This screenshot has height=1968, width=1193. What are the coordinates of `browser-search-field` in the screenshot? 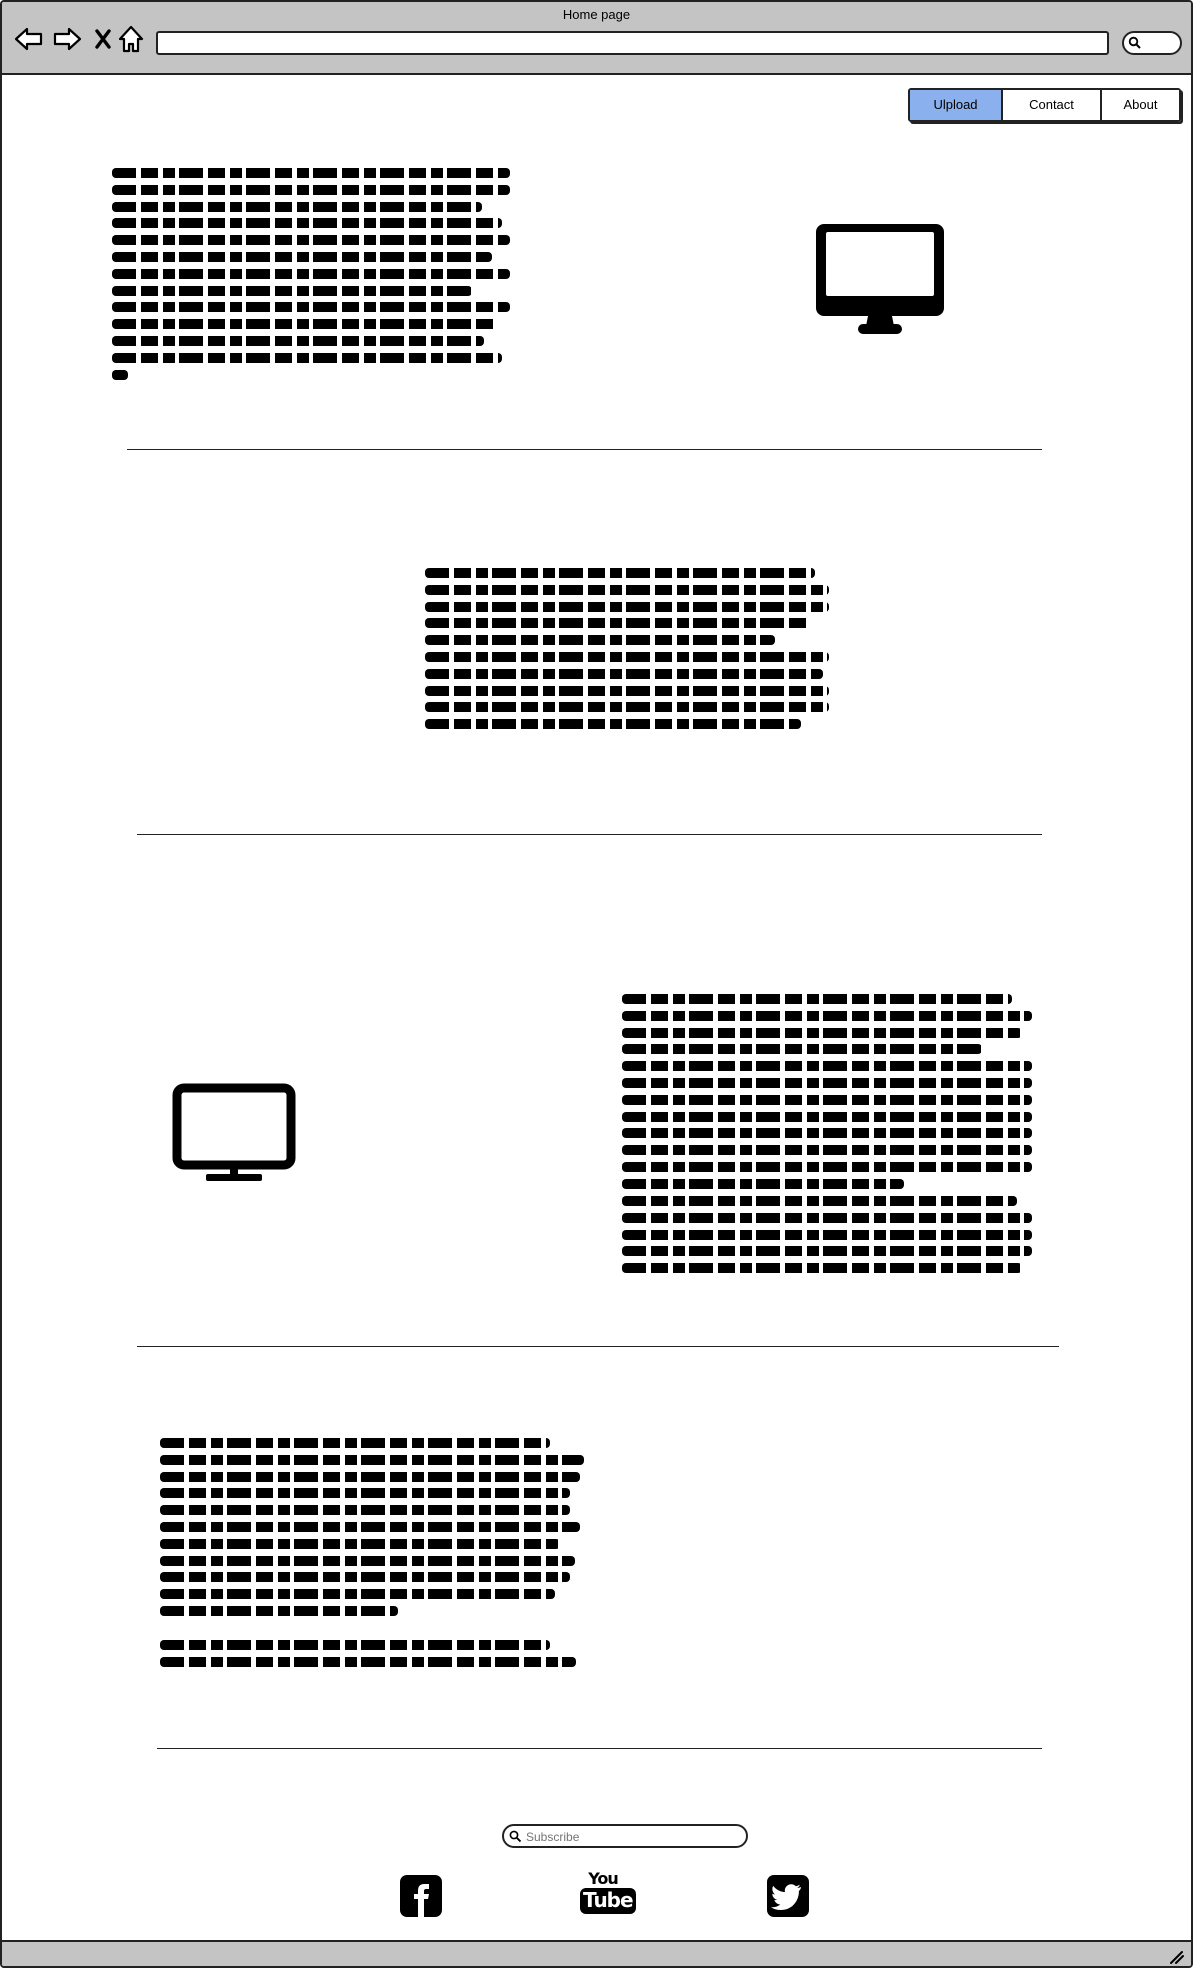 It's located at (1152, 43).